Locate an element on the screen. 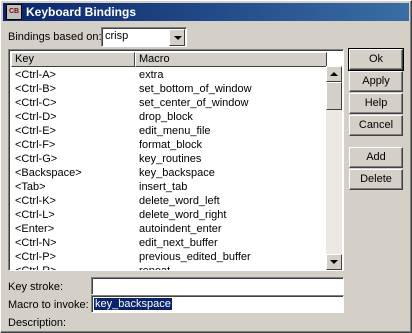 The height and width of the screenshot is (333, 412). apply-button: Apply is located at coordinates (376, 81).